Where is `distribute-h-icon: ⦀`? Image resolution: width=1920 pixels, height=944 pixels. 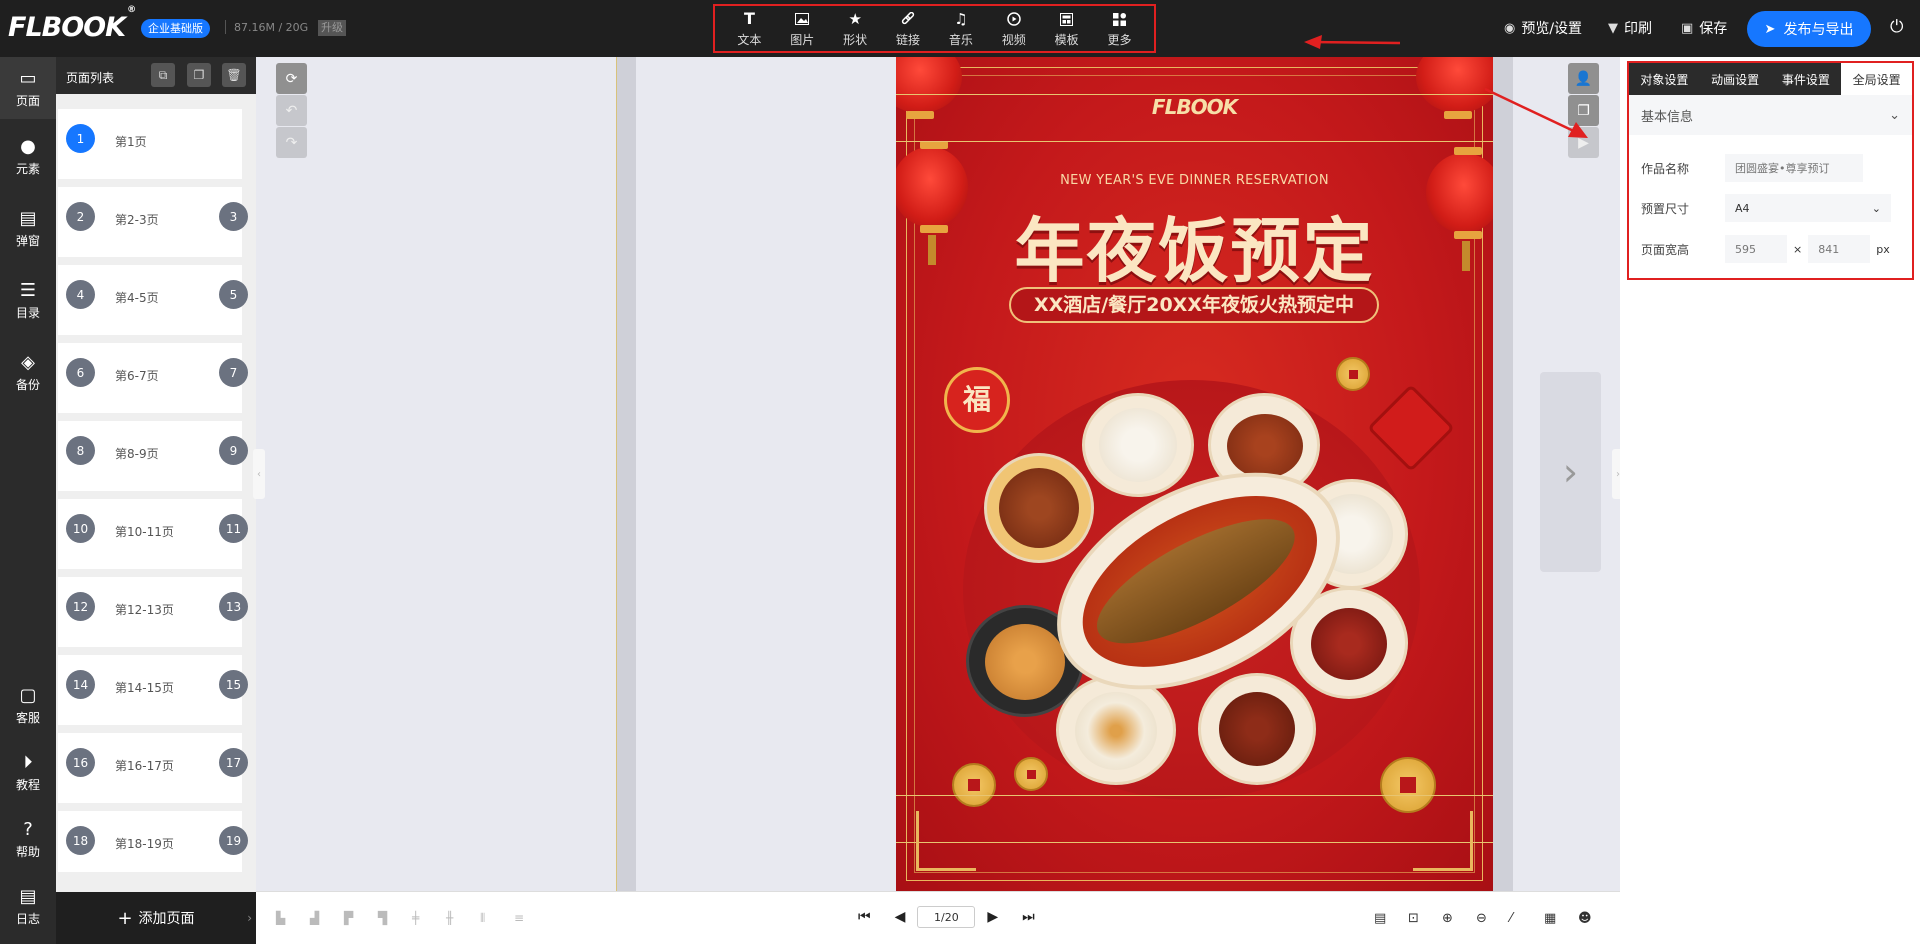 distribute-h-icon: ⦀ is located at coordinates (482, 918).